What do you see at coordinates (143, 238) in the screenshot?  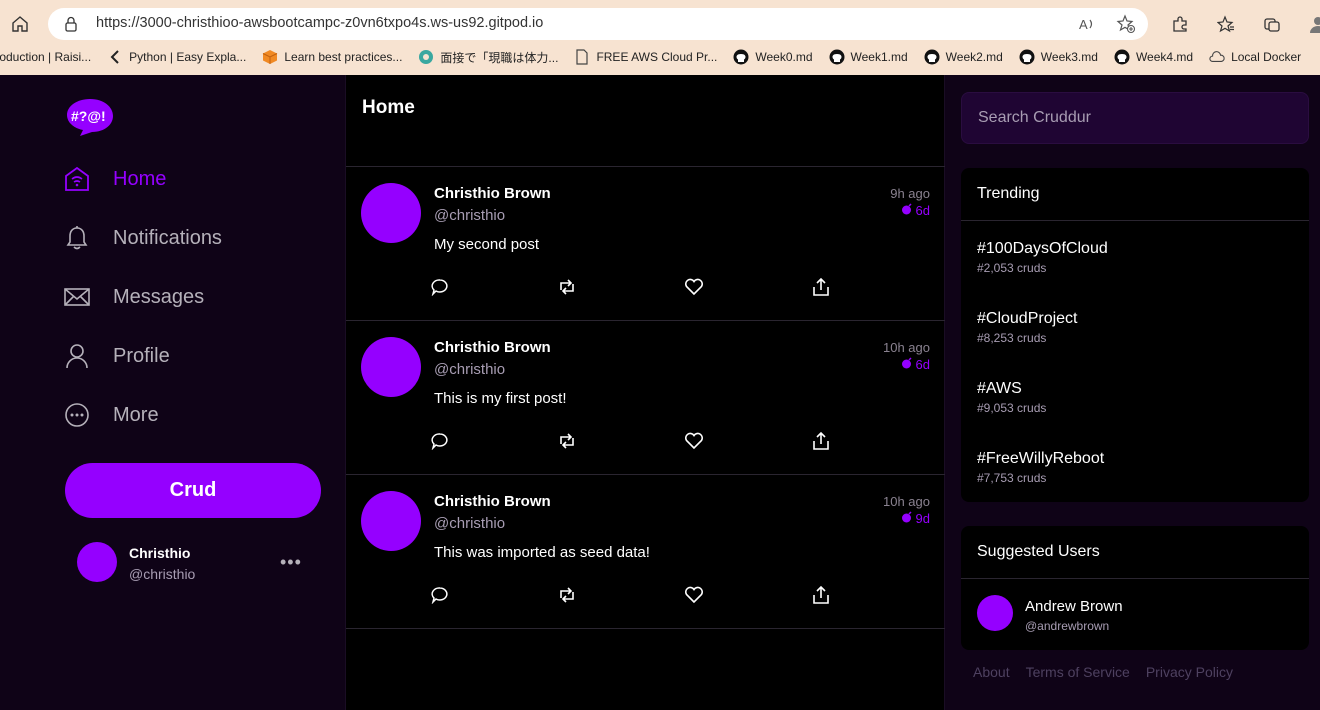 I see `nav-notifications: Notifications` at bounding box center [143, 238].